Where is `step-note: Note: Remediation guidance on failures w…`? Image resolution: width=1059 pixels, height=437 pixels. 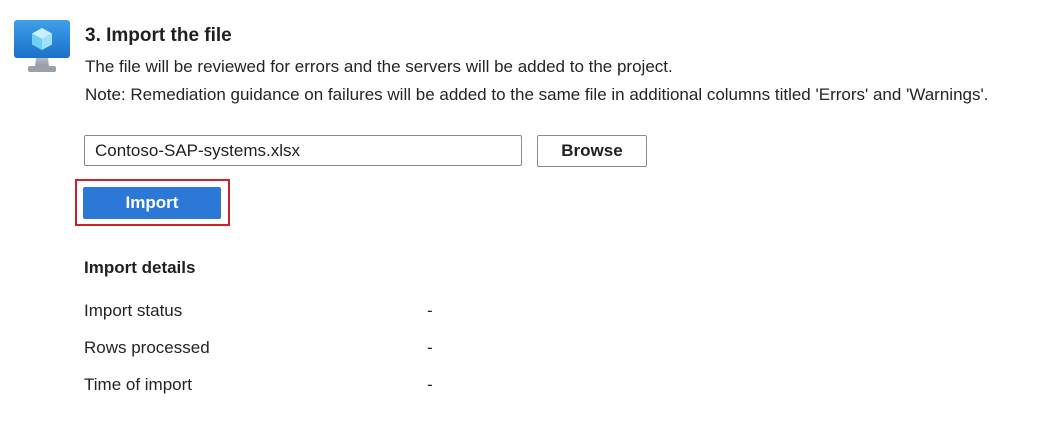 step-note: Note: Remediation guidance on failures w… is located at coordinates (537, 94).